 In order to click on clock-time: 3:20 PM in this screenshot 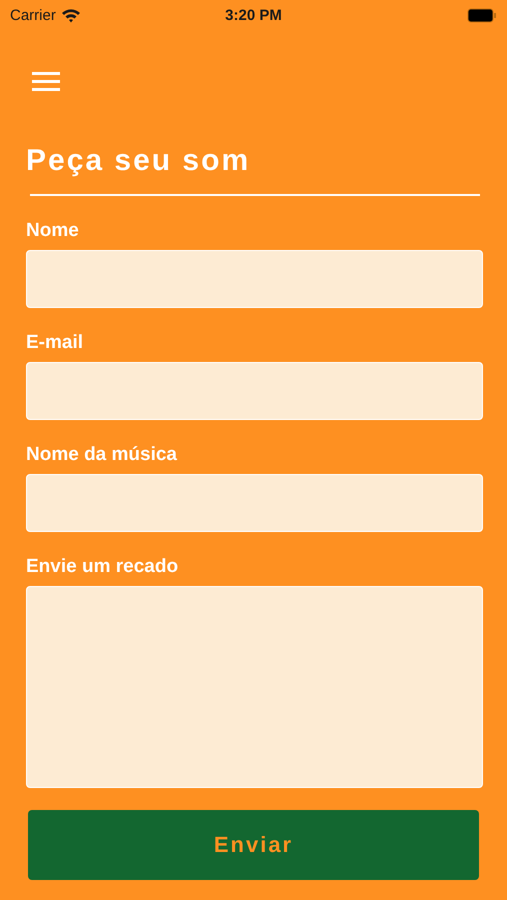, I will do `click(253, 15)`.